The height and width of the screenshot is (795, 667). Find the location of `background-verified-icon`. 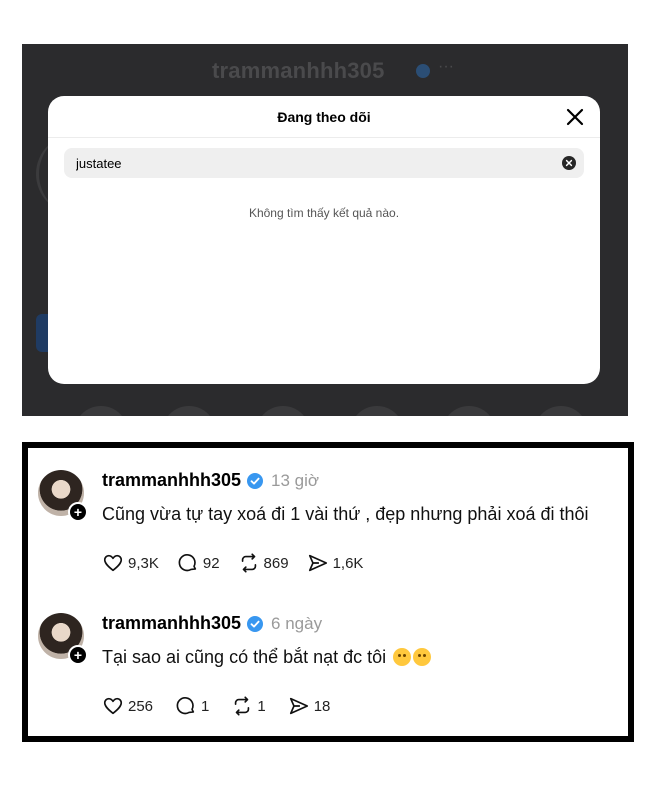

background-verified-icon is located at coordinates (423, 71).